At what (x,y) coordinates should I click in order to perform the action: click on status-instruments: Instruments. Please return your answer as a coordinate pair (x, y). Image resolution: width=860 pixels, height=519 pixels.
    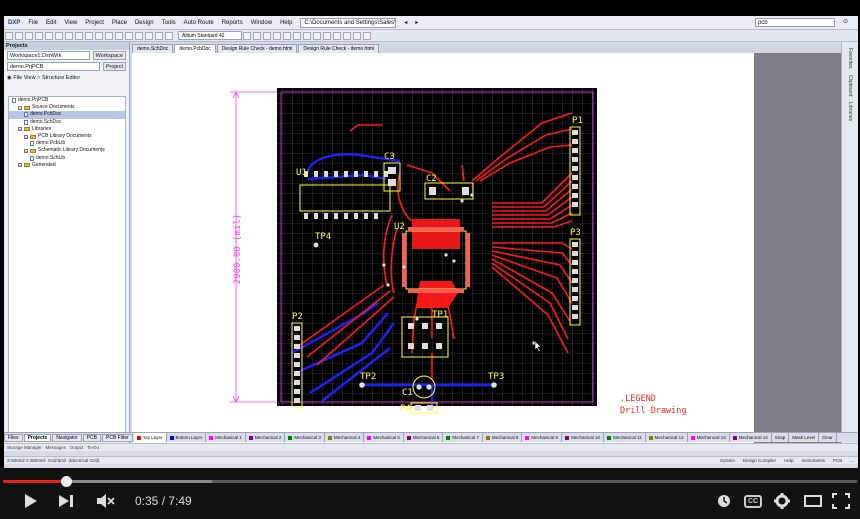
    Looking at the image, I should click on (813, 460).